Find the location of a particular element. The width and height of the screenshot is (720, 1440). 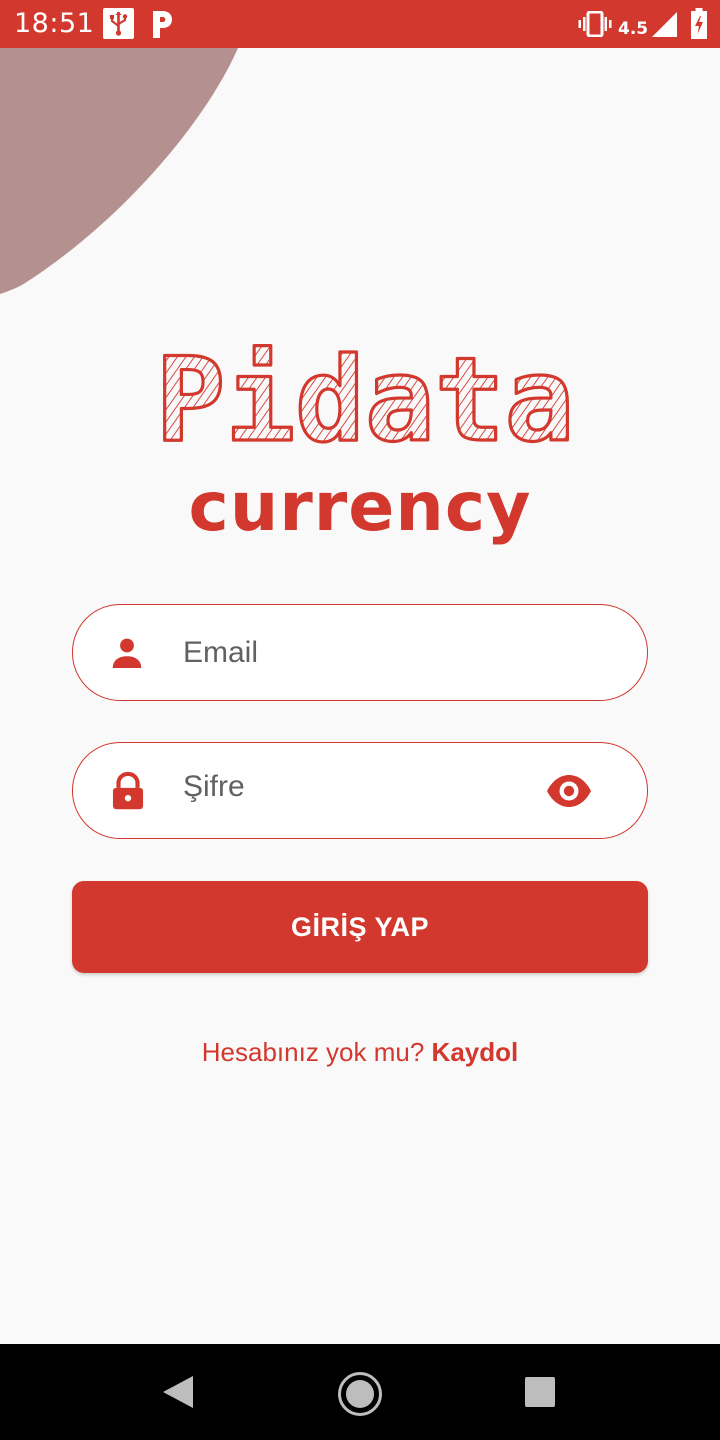

recents-icon is located at coordinates (540, 1392).